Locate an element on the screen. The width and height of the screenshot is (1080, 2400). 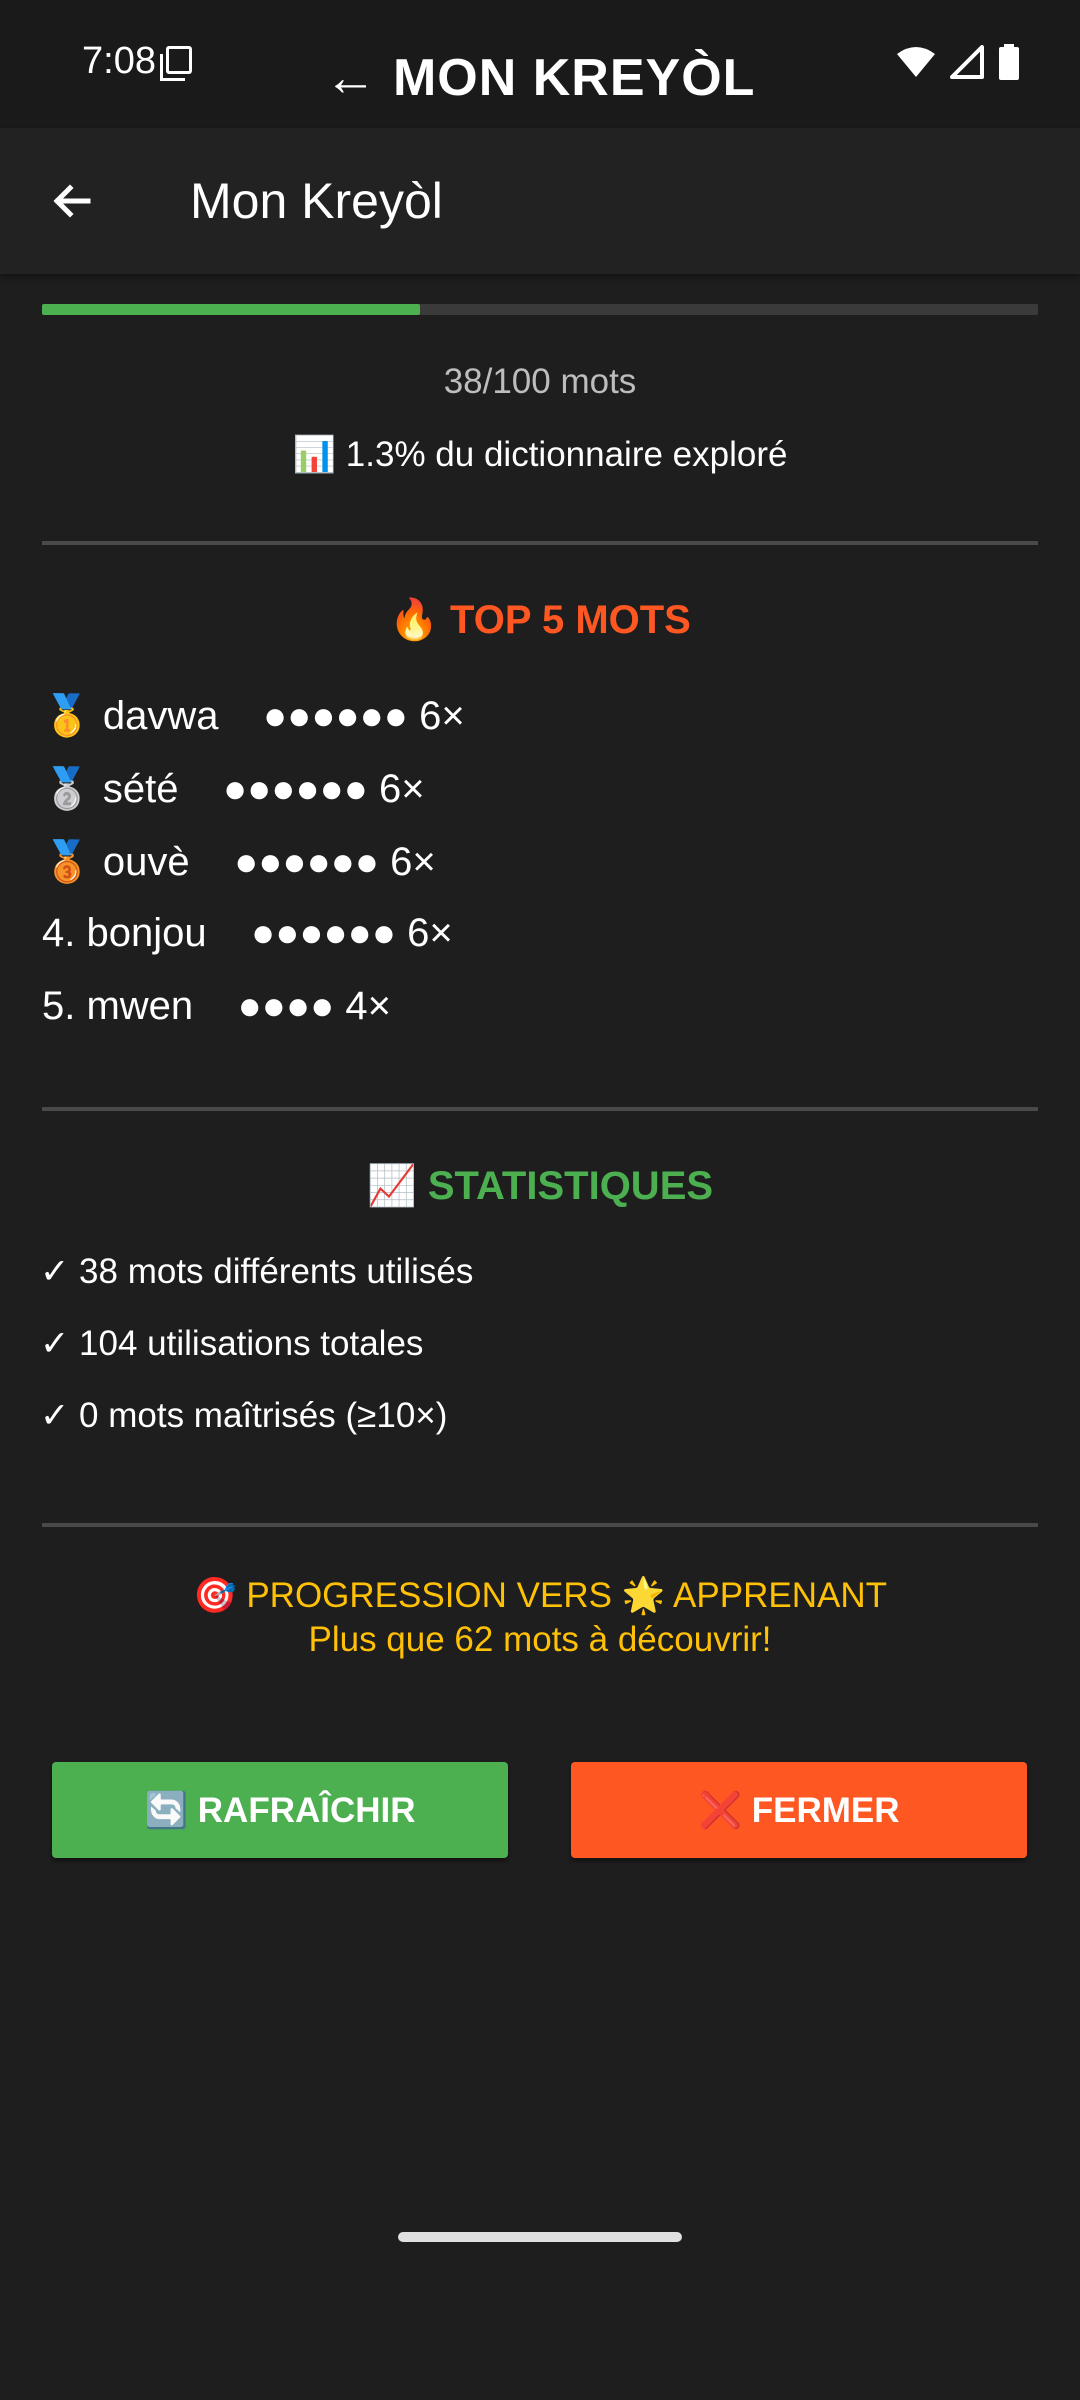
back-button is located at coordinates (72, 201).